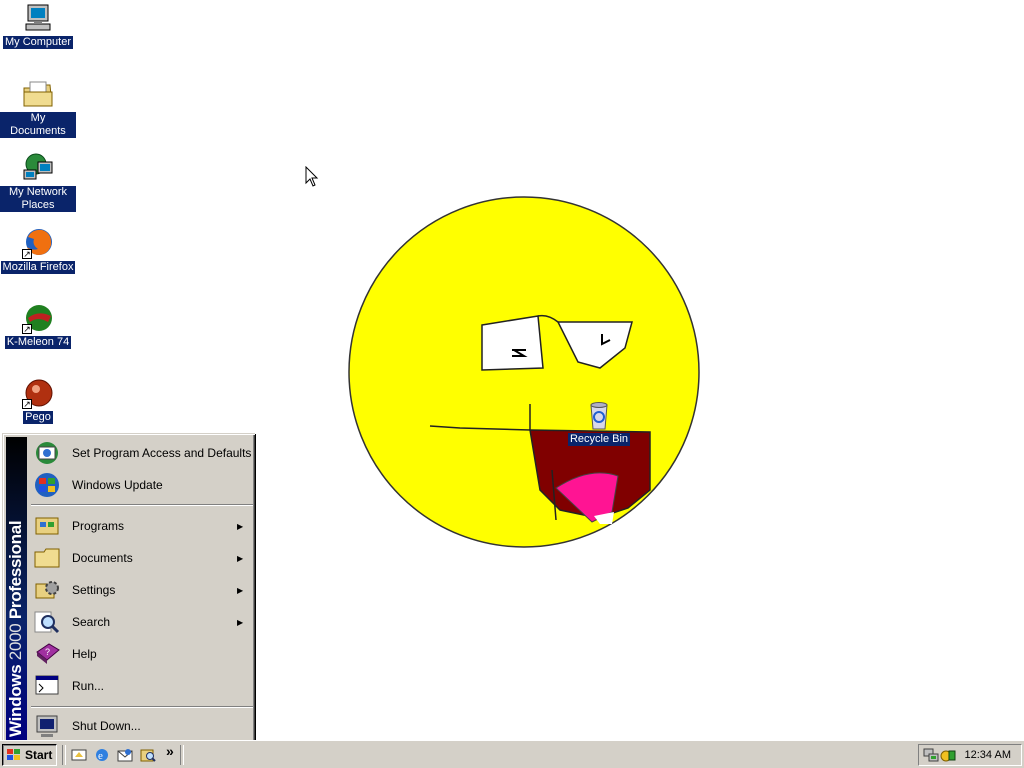 Image resolution: width=1024 pixels, height=768 pixels. Describe the element at coordinates (38, 318) in the screenshot. I see `k-meleon-icon: ↗` at that location.